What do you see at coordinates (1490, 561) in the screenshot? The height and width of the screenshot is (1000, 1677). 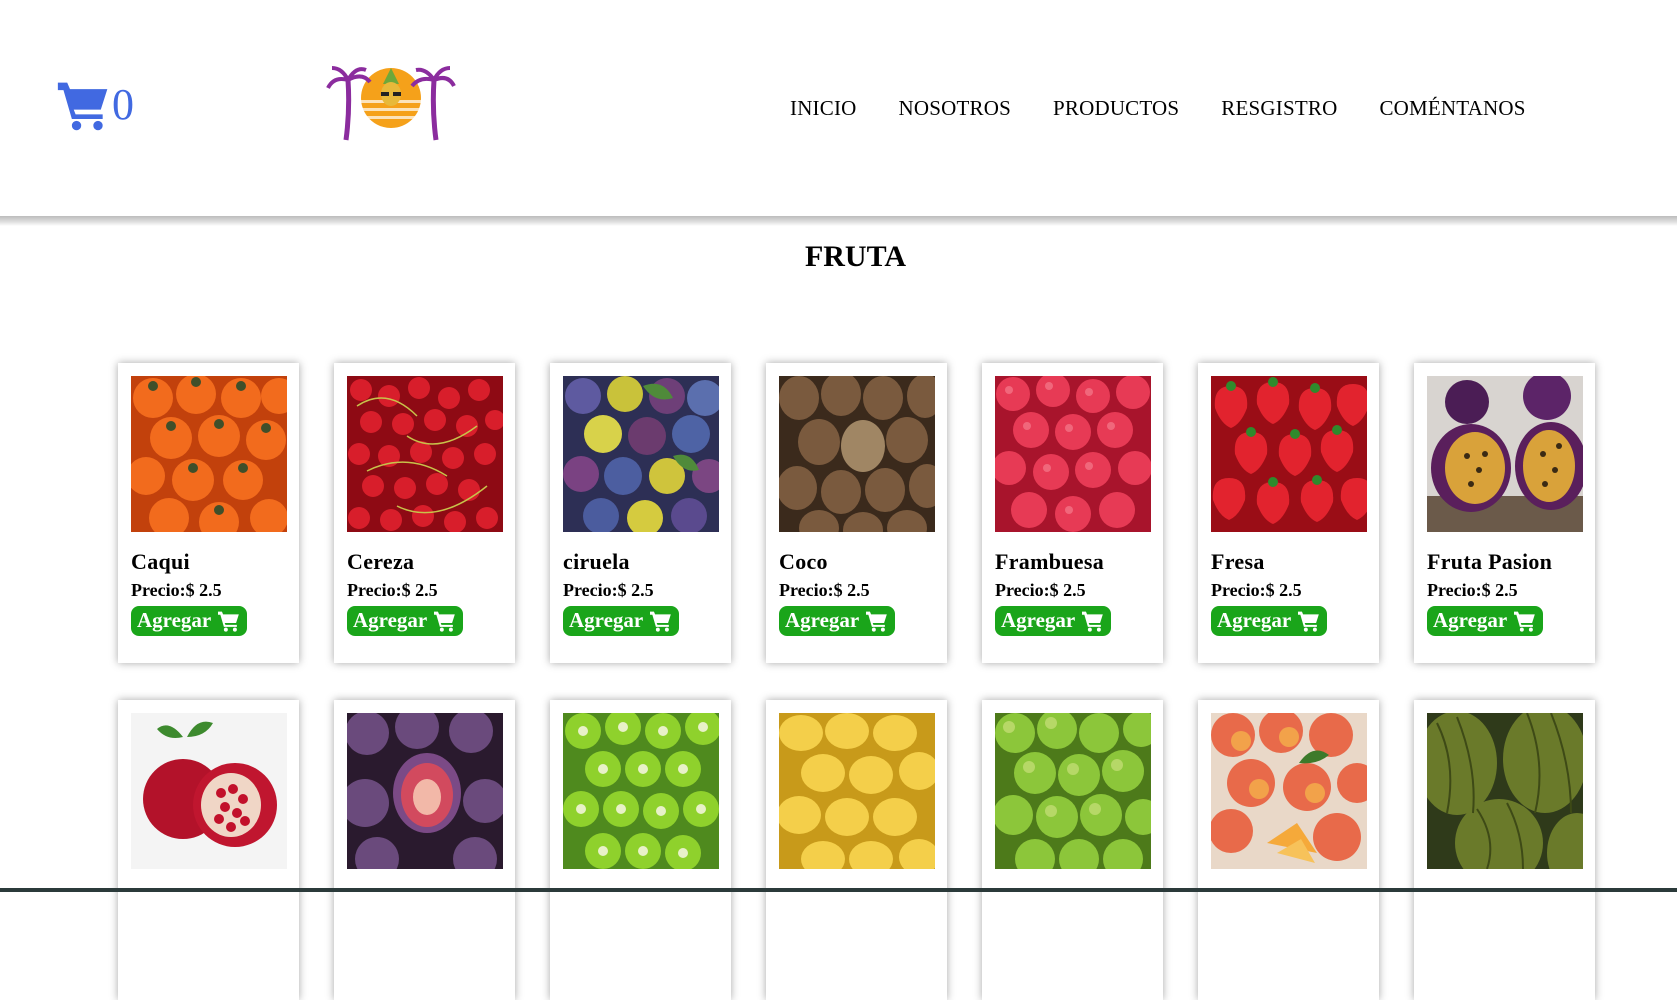 I see `product-name: Fruta Pasion` at bounding box center [1490, 561].